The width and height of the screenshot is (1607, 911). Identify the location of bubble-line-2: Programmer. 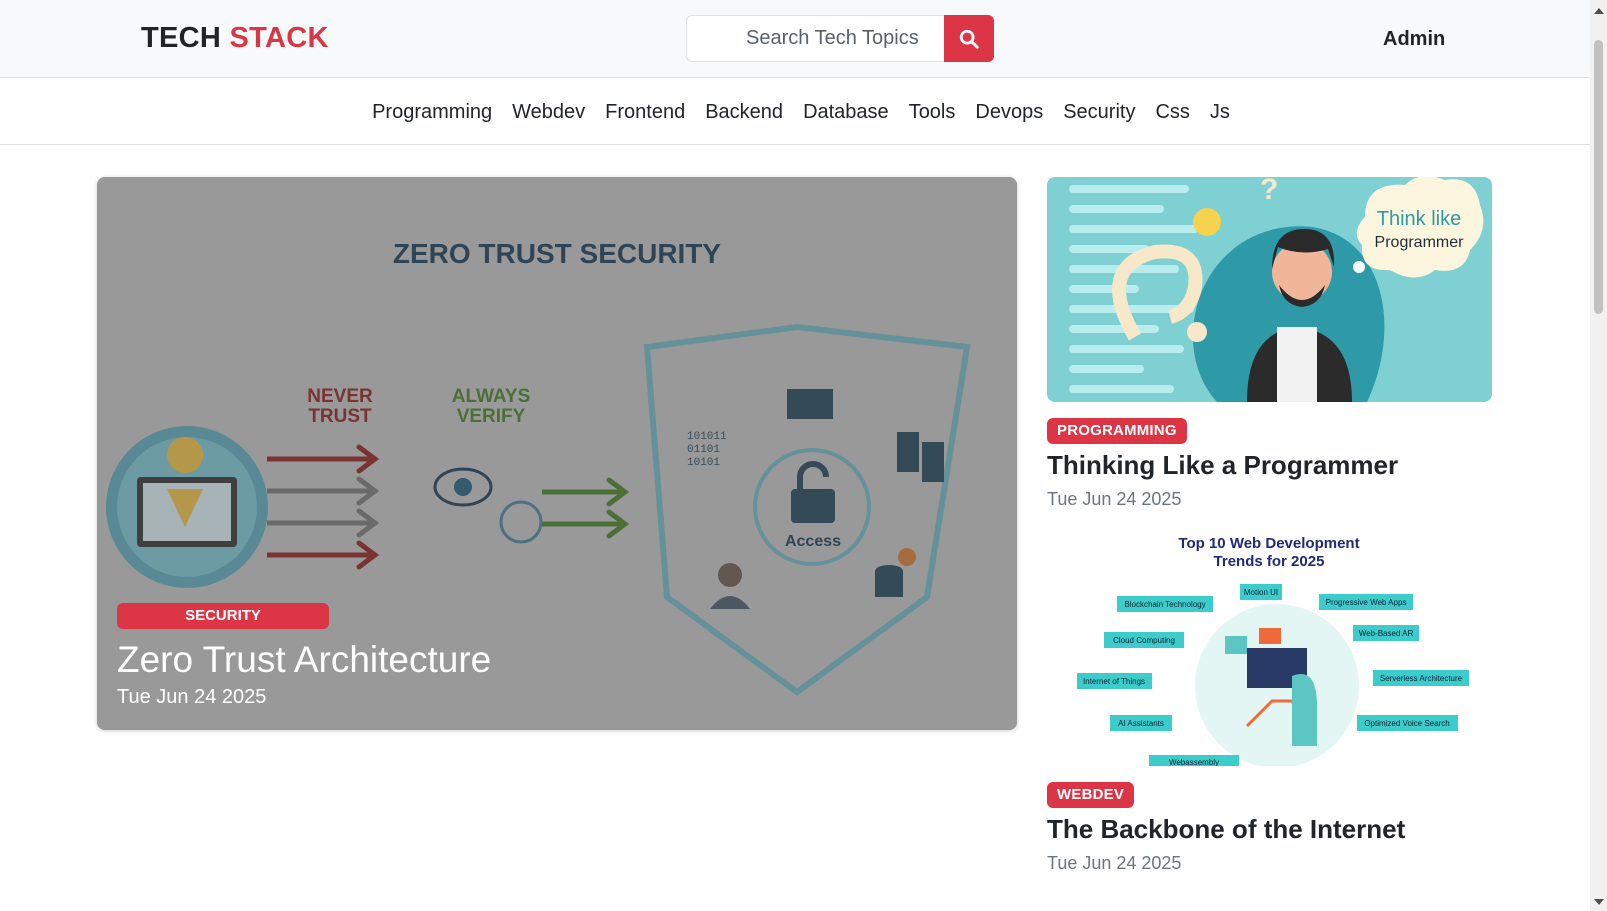
(1420, 242).